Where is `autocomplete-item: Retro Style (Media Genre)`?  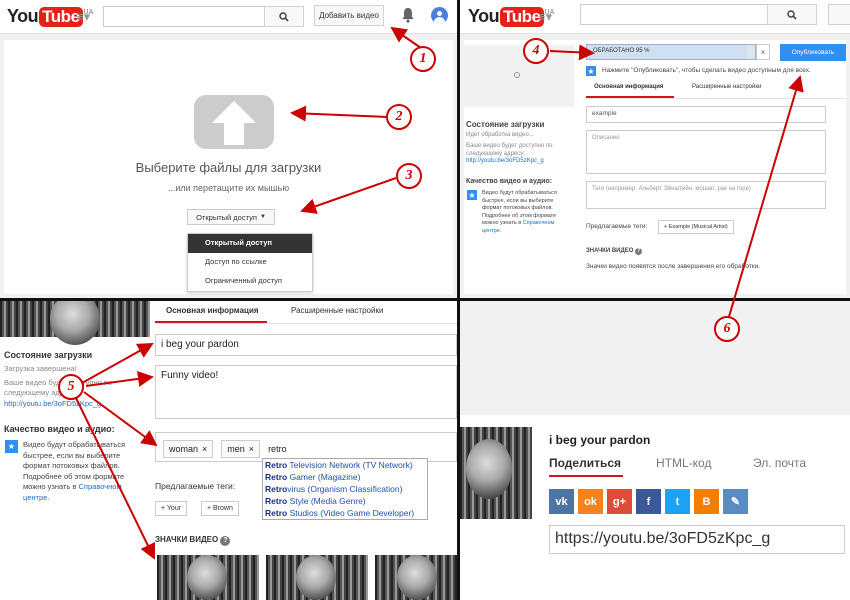 autocomplete-item: Retro Style (Media Genre) is located at coordinates (345, 501).